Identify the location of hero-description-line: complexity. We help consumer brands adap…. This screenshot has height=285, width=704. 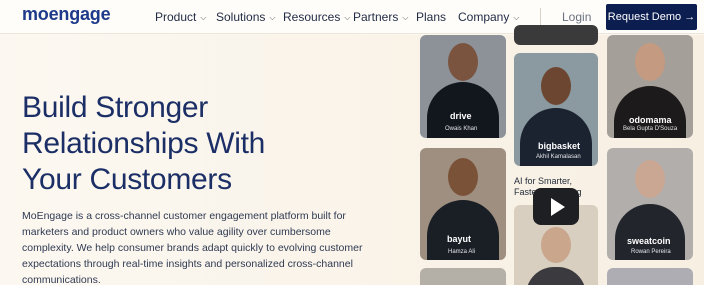
(192, 248).